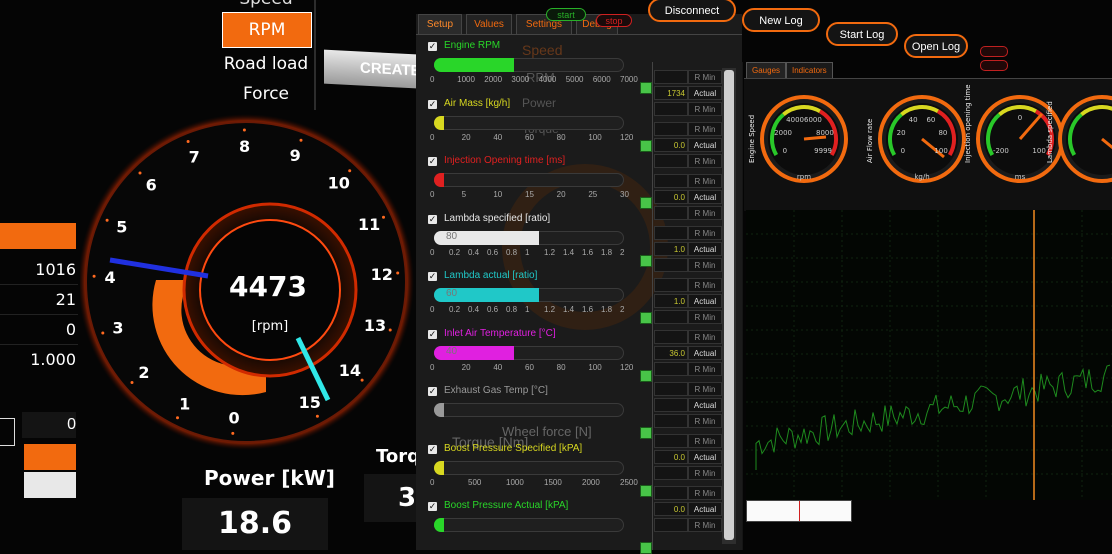 The image size is (1112, 554). What do you see at coordinates (968, 123) in the screenshot?
I see `gauge-title: Injection opening time` at bounding box center [968, 123].